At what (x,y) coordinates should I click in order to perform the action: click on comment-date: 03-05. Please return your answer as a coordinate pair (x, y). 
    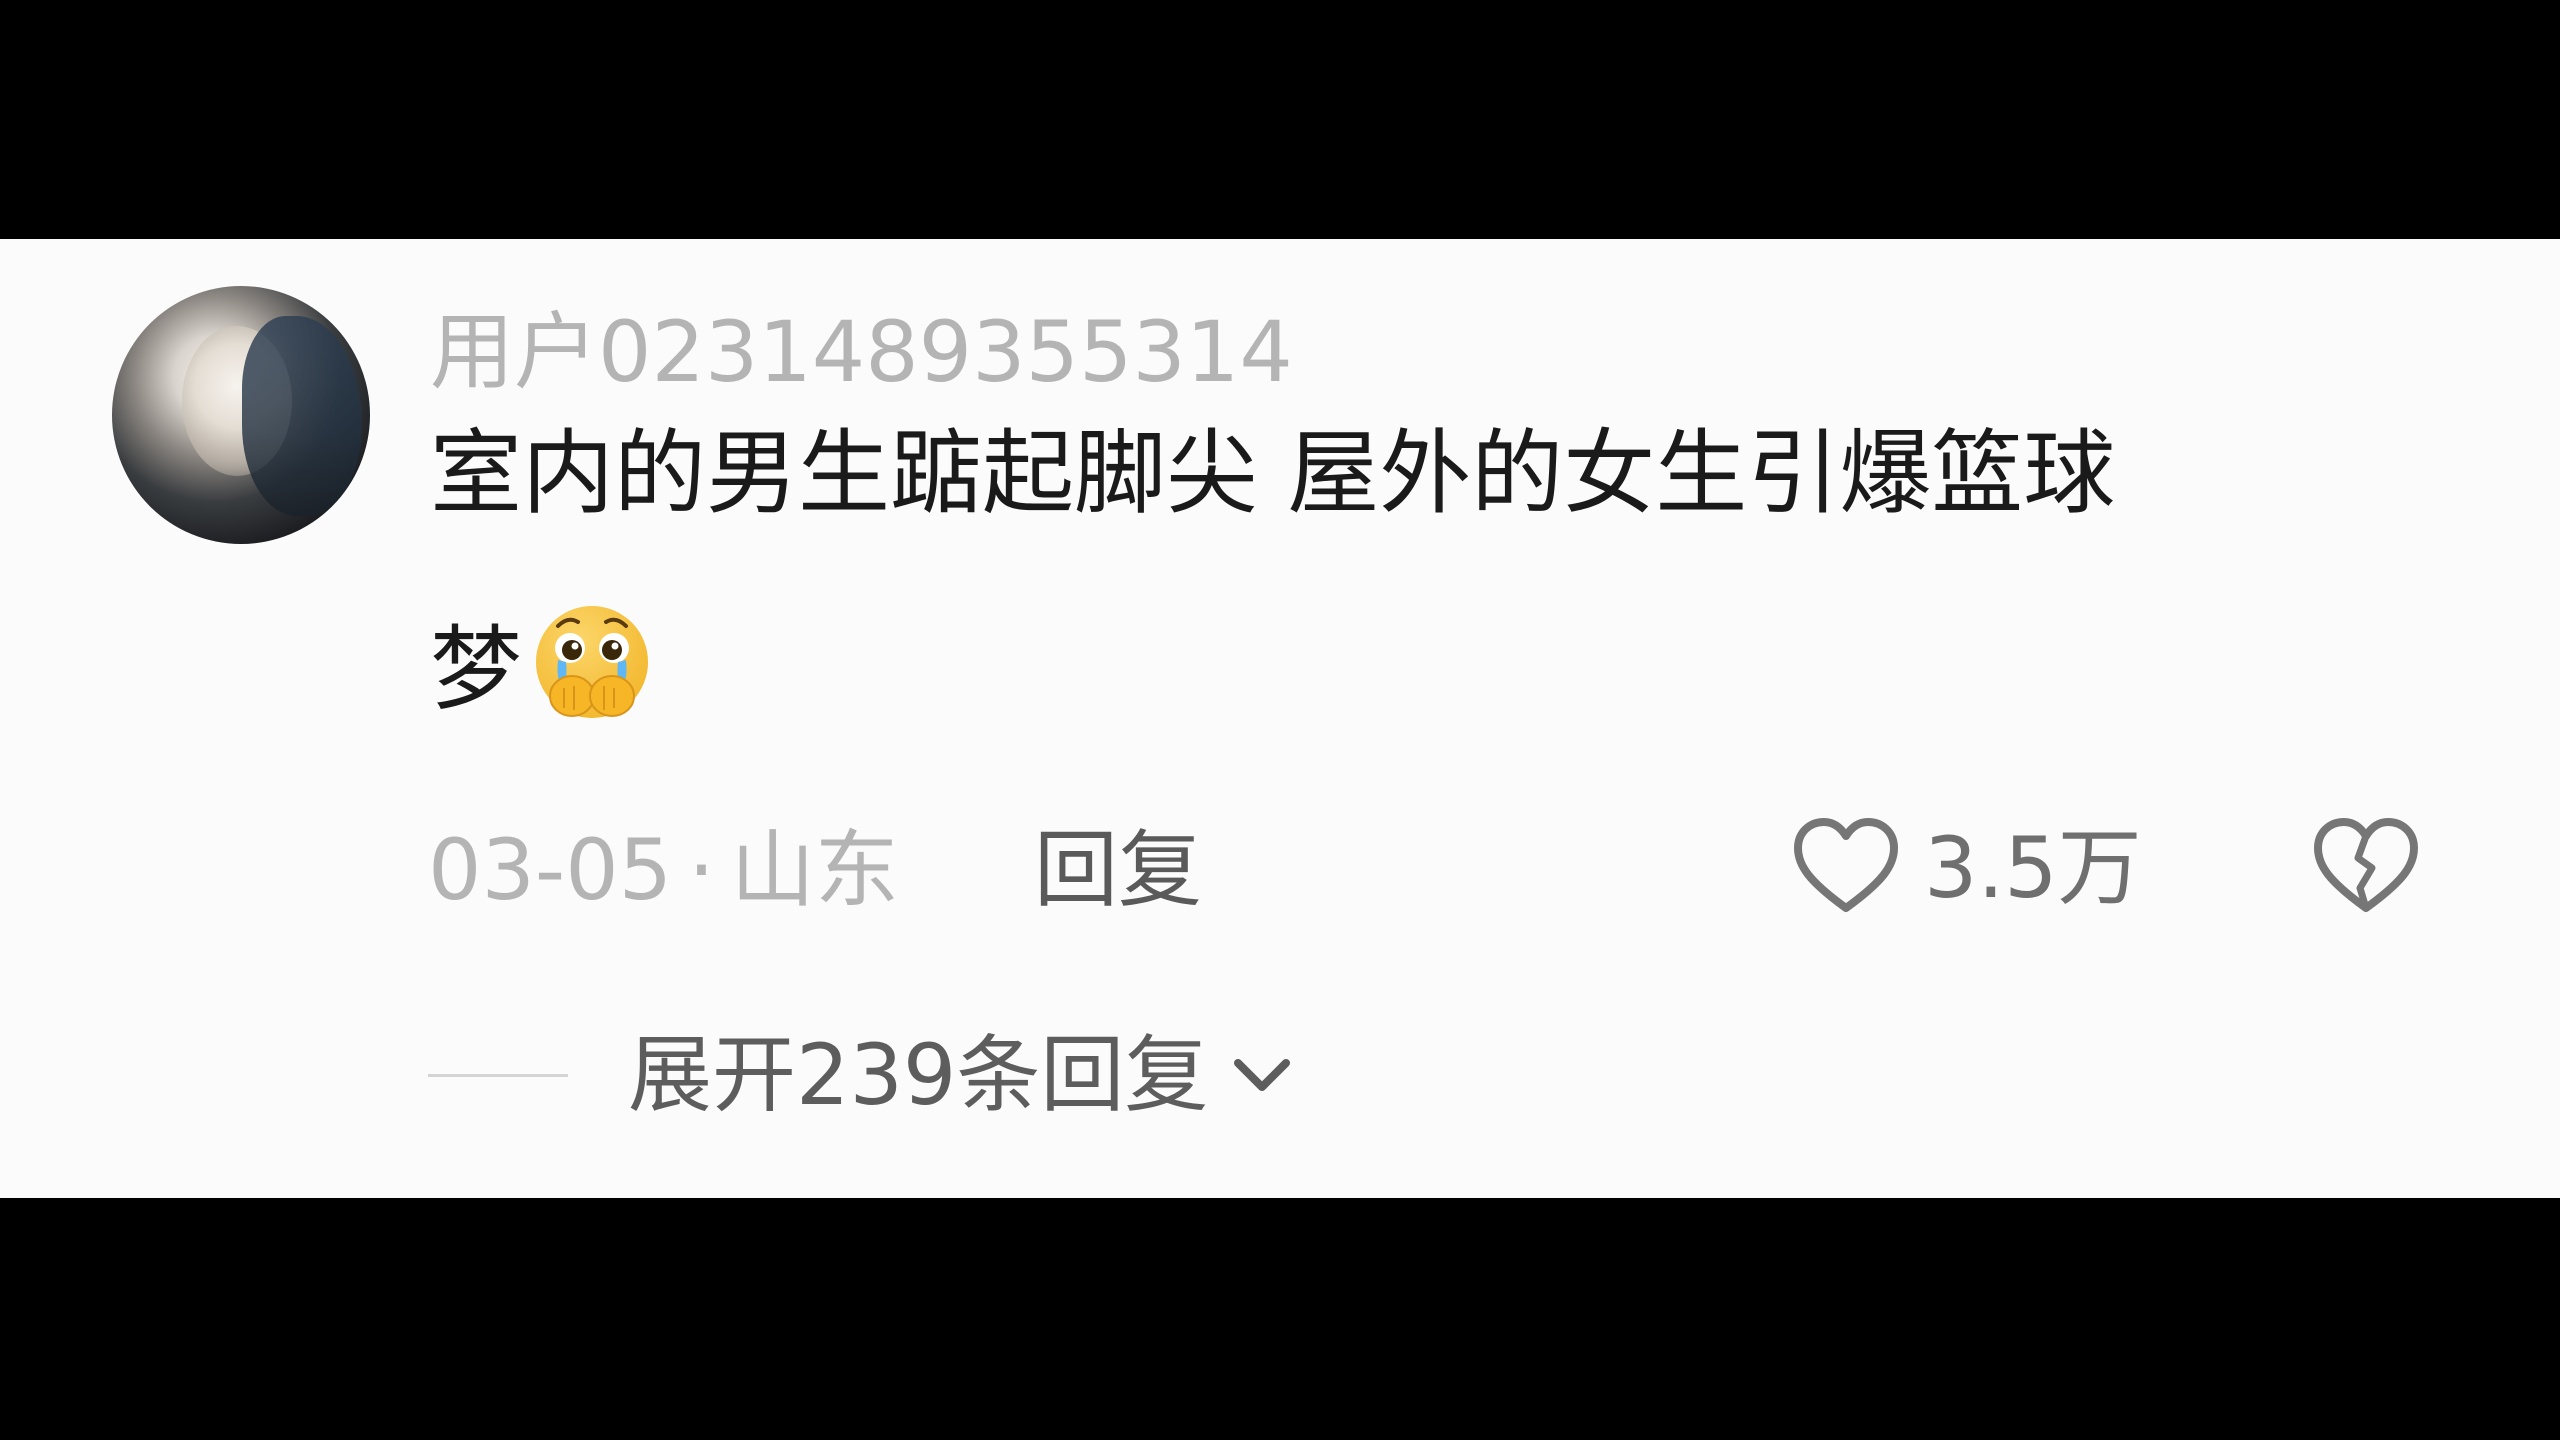
    Looking at the image, I should click on (550, 870).